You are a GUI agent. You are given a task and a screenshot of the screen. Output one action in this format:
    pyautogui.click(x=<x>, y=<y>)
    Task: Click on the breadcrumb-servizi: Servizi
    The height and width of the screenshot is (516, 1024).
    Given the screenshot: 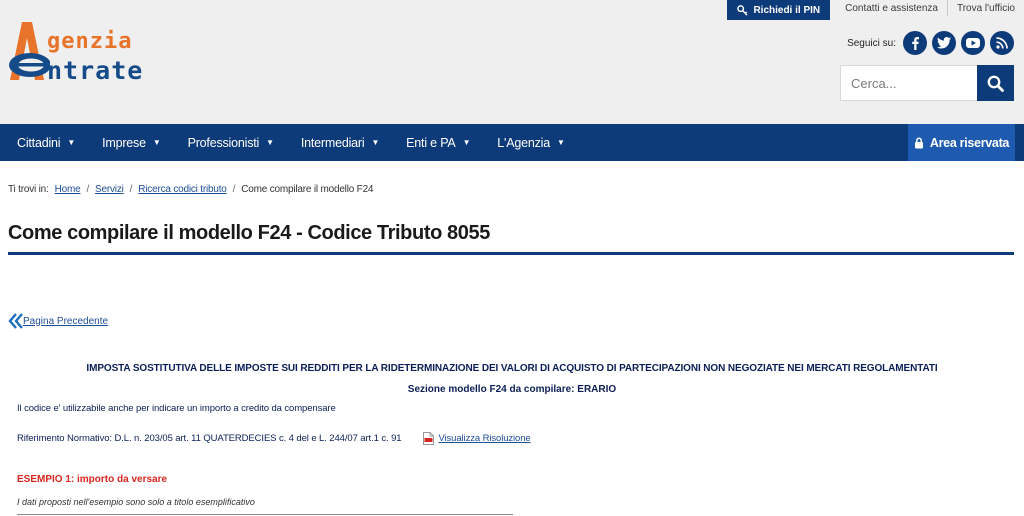 What is the action you would take?
    pyautogui.click(x=109, y=189)
    